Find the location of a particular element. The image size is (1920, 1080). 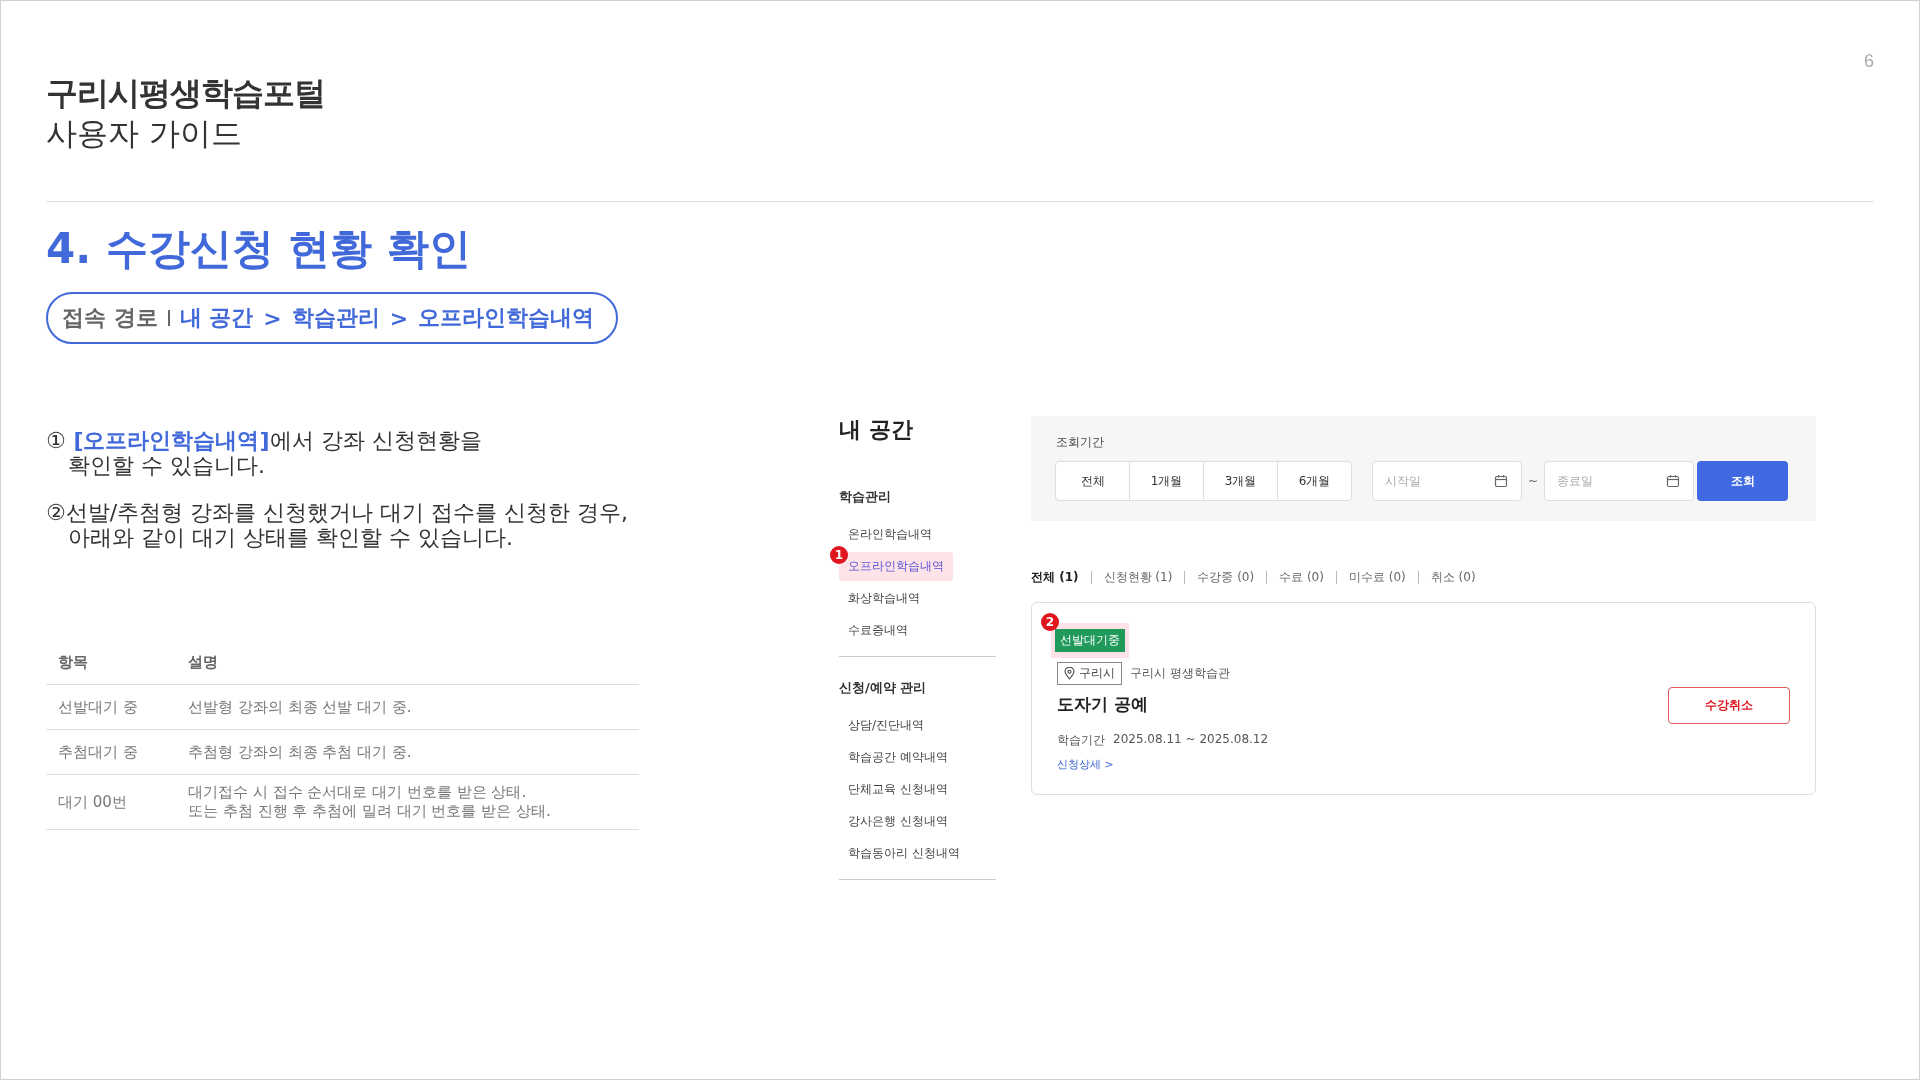

sidebar-item: 강사은행 신청내역 is located at coordinates (898, 821).